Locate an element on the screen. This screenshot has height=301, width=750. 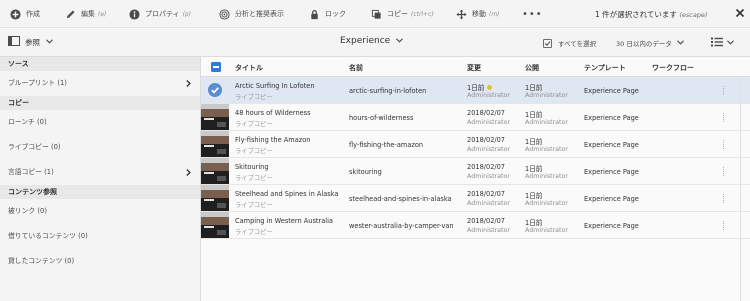
rail-item-live-copies: ライブコピー (0) is located at coordinates (100, 147).